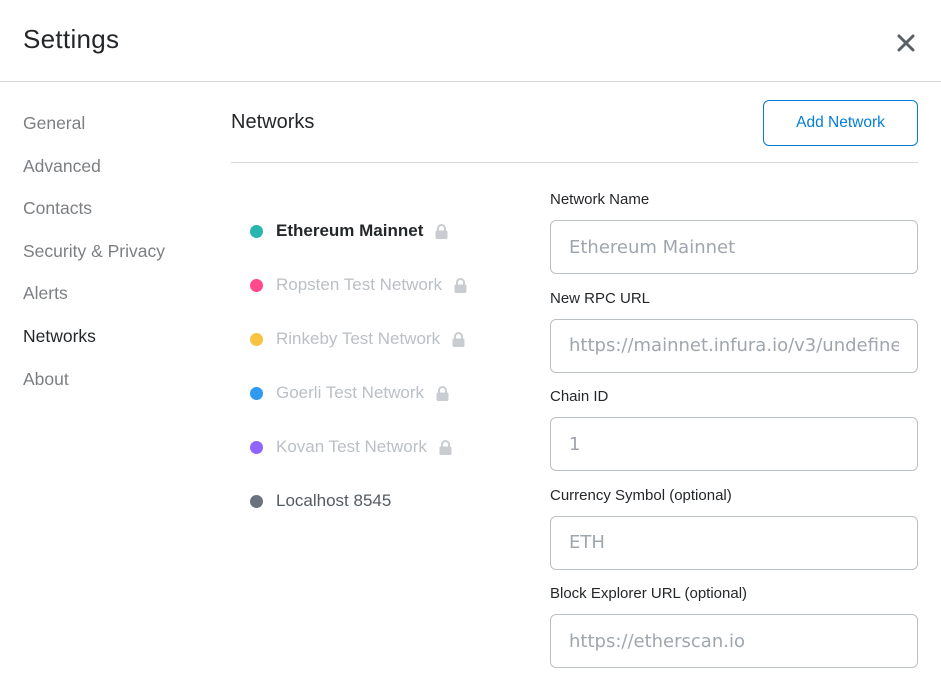 This screenshot has height=683, width=941. I want to click on network-item-kovan: Kovan Test Network, so click(380, 447).